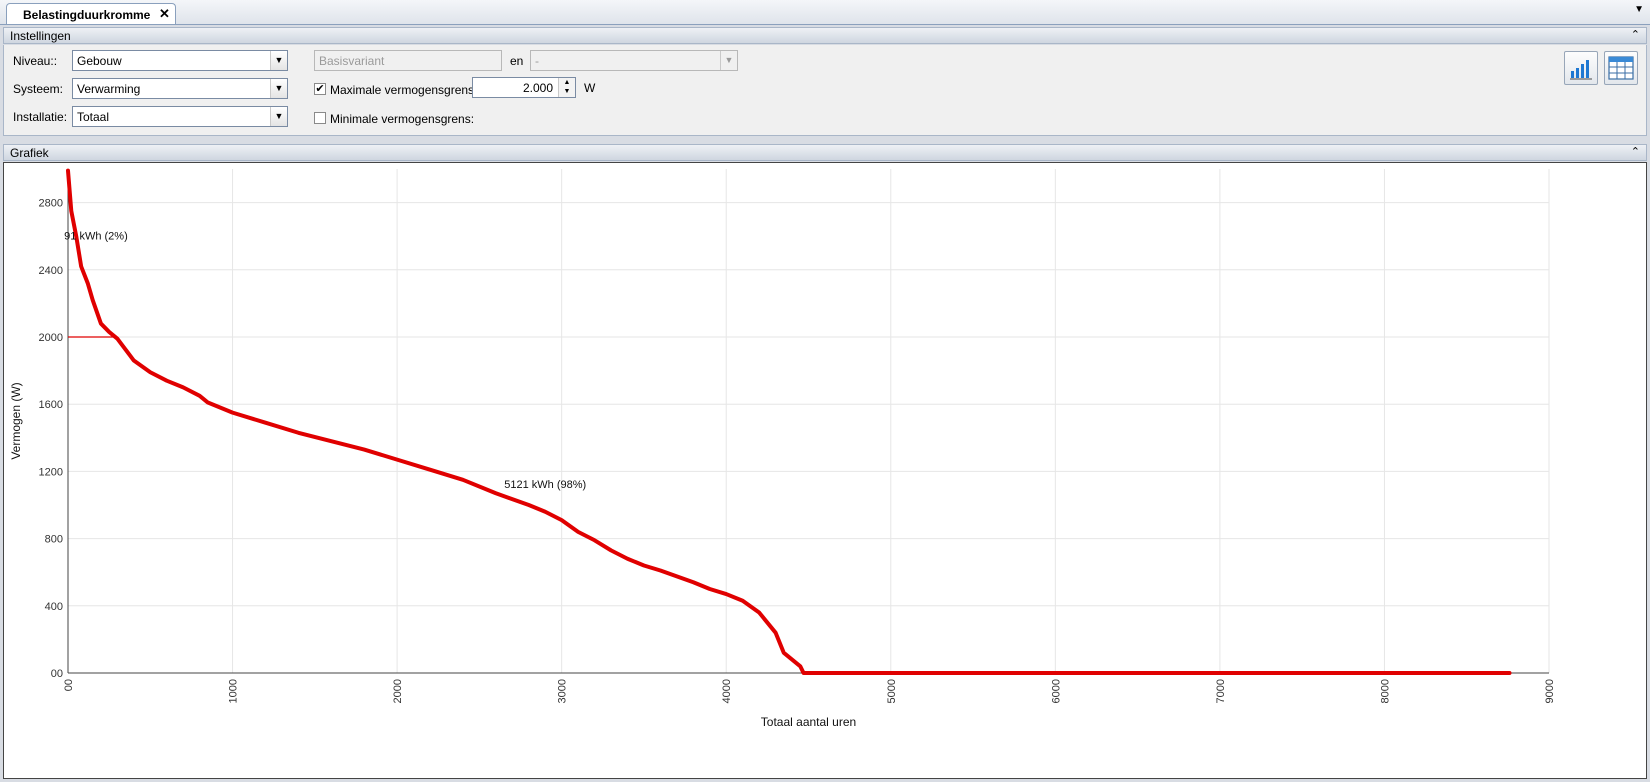  Describe the element at coordinates (566, 87) in the screenshot. I see `spinner-arrows-icon: ▲ ▼` at that location.